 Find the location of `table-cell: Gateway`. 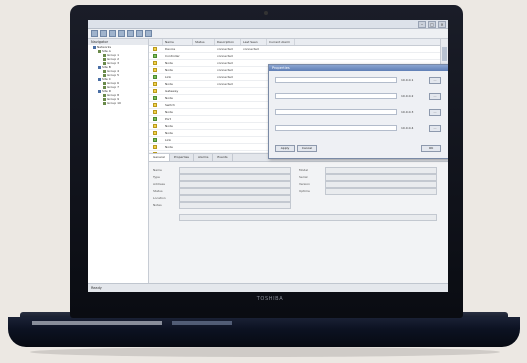

table-cell: Gateway is located at coordinates (172, 91).